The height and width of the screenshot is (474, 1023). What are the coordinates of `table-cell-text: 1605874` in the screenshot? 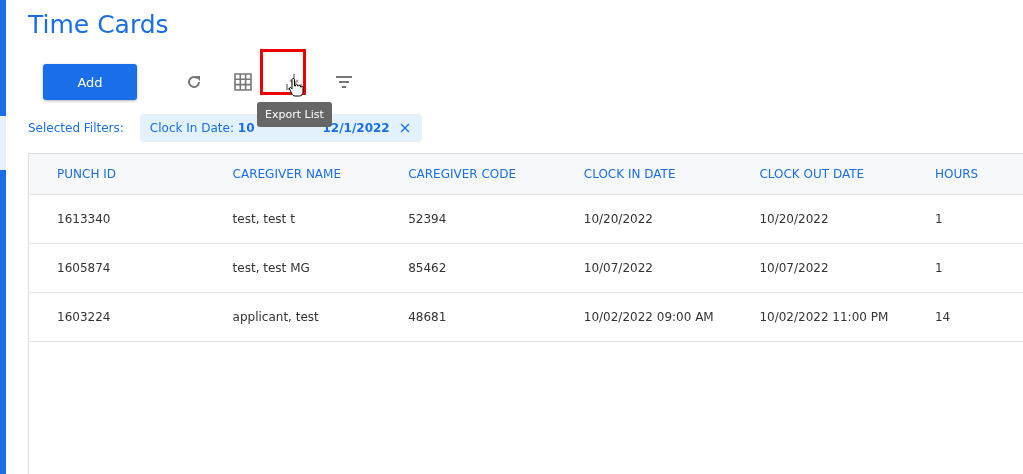 It's located at (84, 268).